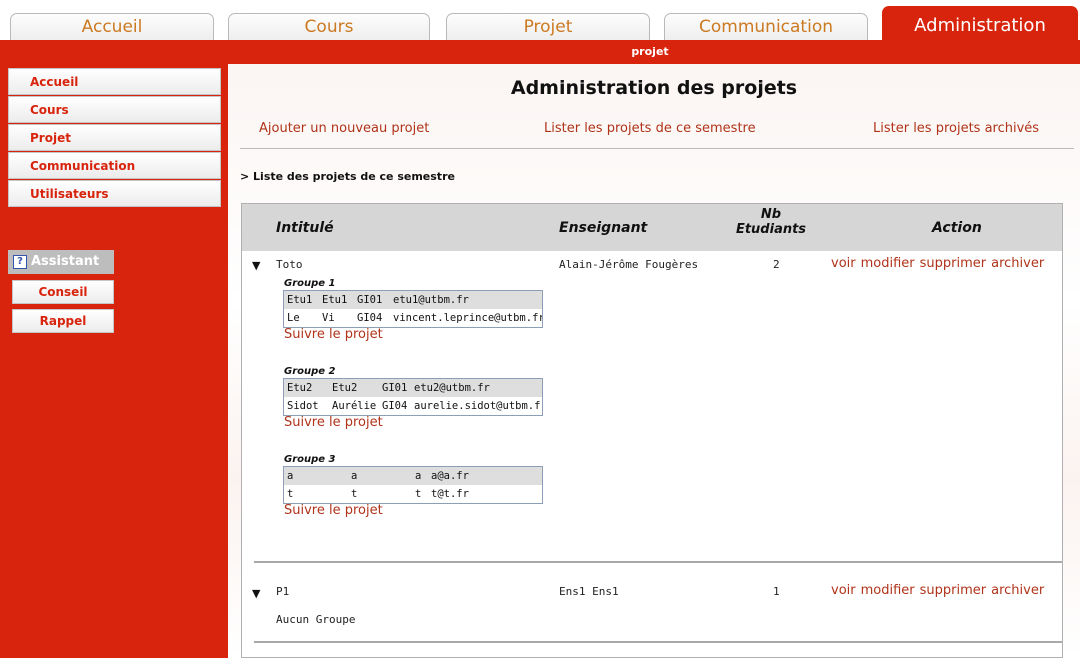 This screenshot has width=1080, height=658. I want to click on tab-administration: Administration, so click(980, 23).